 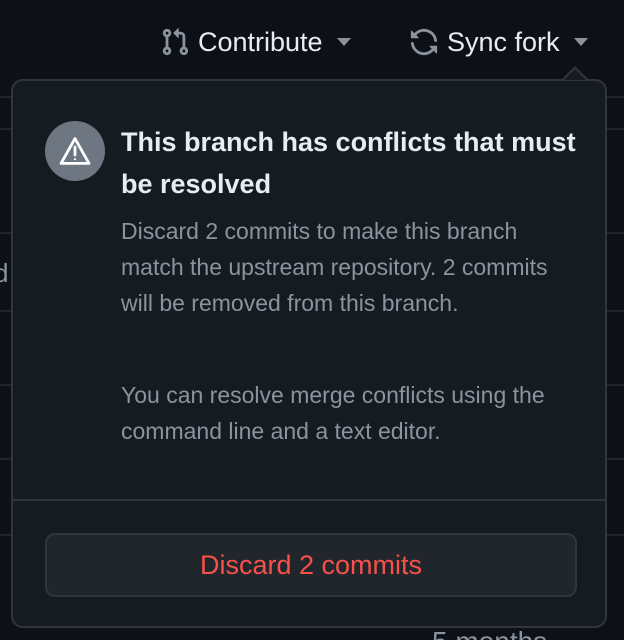 I want to click on contribute-label: Contribute, so click(x=260, y=41).